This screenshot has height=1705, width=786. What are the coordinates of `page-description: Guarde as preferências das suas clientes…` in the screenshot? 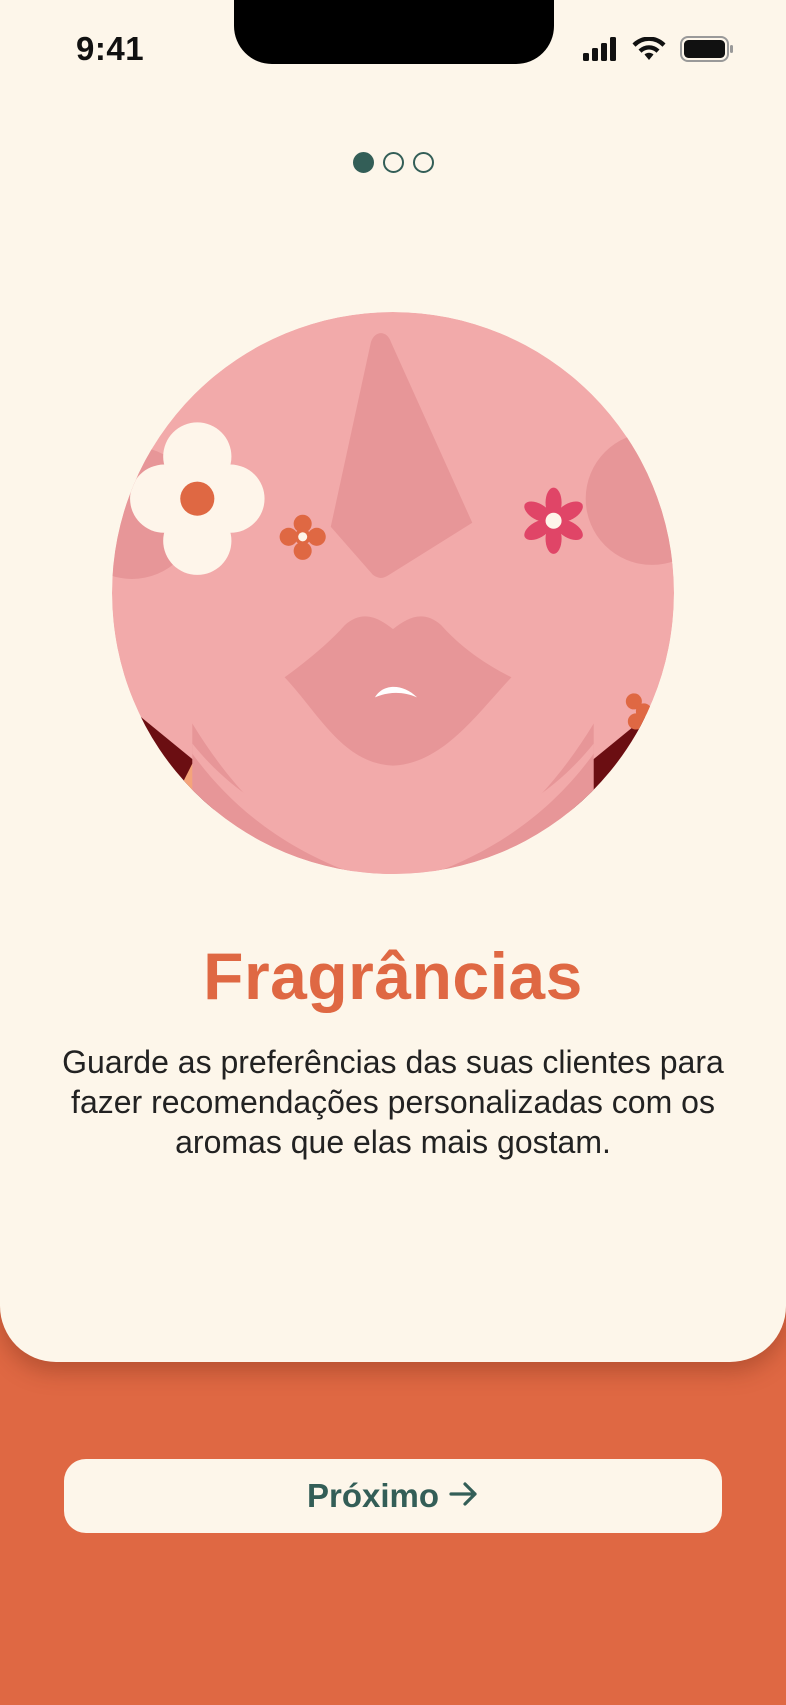 It's located at (393, 1102).